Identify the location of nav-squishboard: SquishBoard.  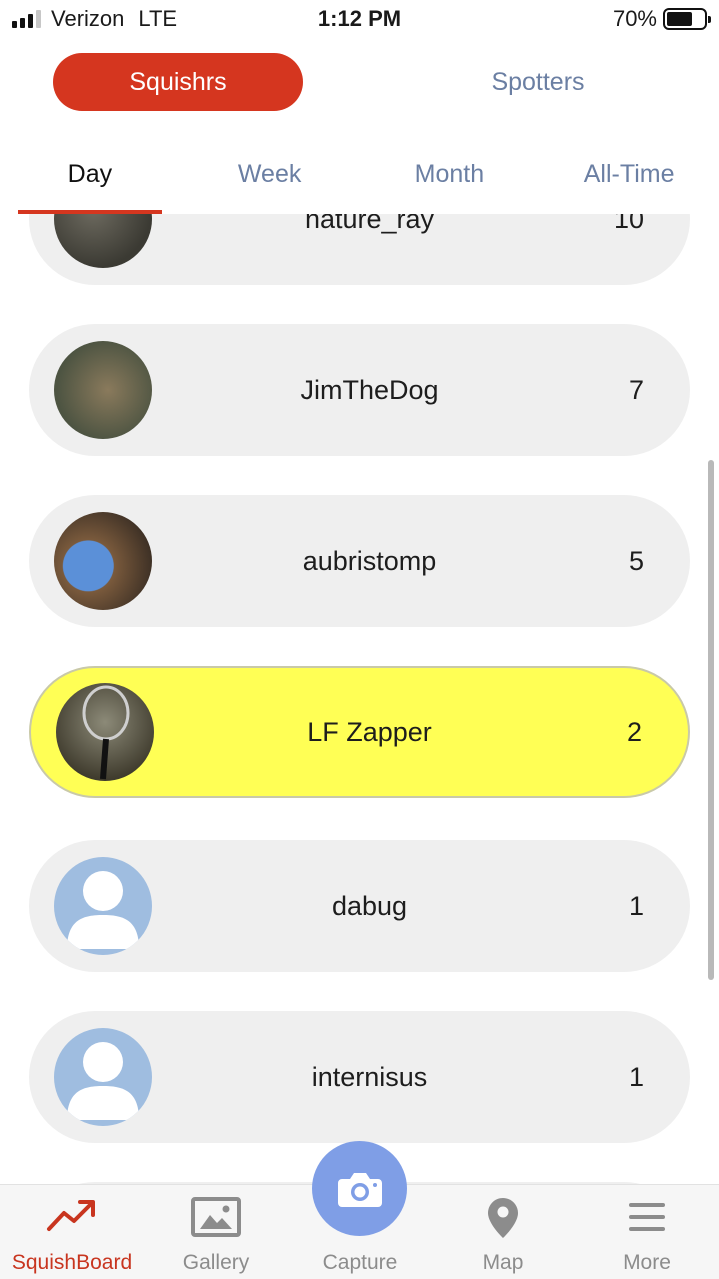
(72, 1232).